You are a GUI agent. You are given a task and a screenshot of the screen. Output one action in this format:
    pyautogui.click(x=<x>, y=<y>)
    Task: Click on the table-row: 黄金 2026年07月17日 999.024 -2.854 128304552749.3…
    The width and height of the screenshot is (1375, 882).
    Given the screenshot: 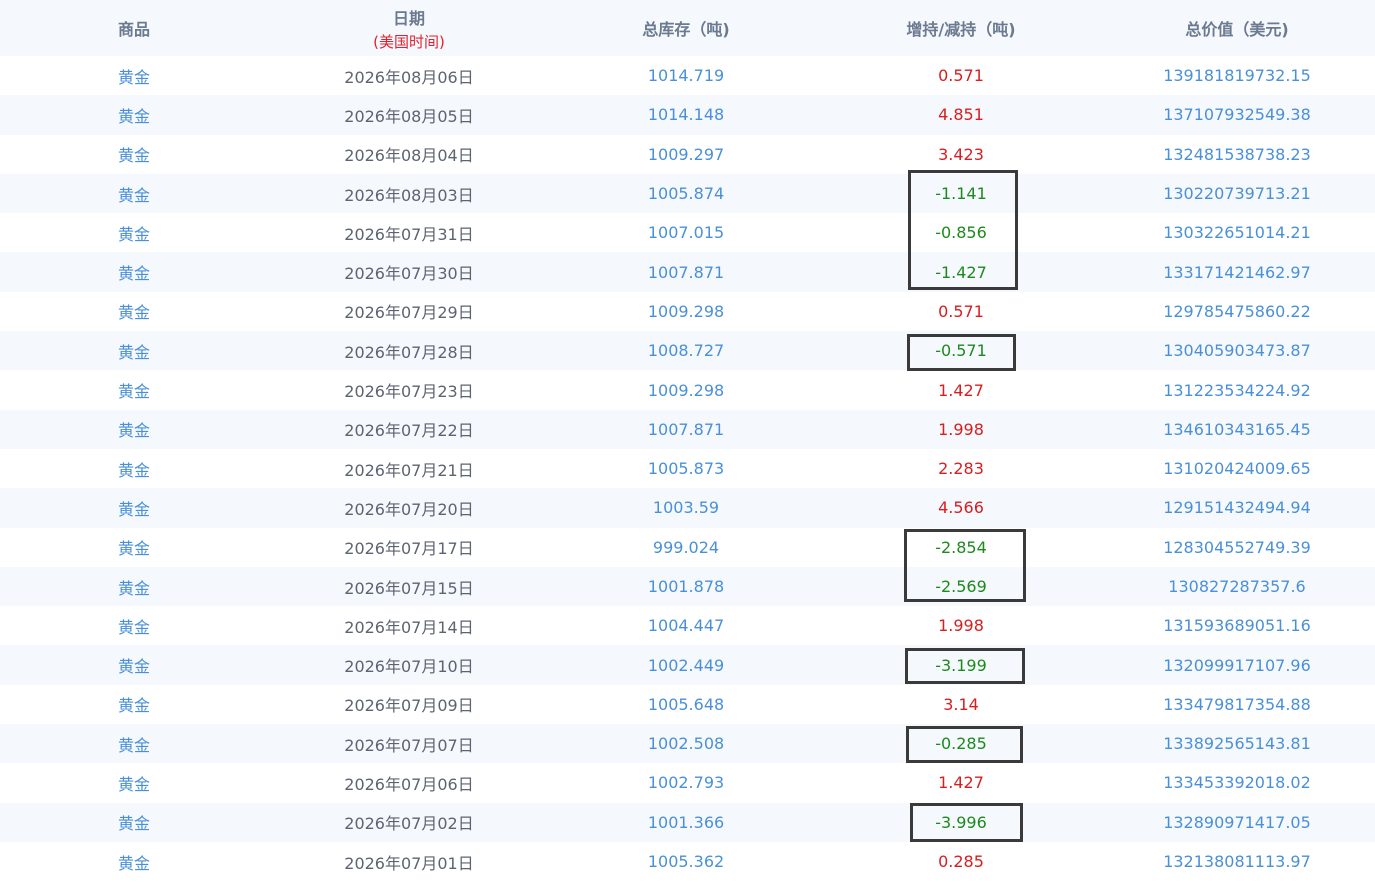 What is the action you would take?
    pyautogui.click(x=687, y=547)
    